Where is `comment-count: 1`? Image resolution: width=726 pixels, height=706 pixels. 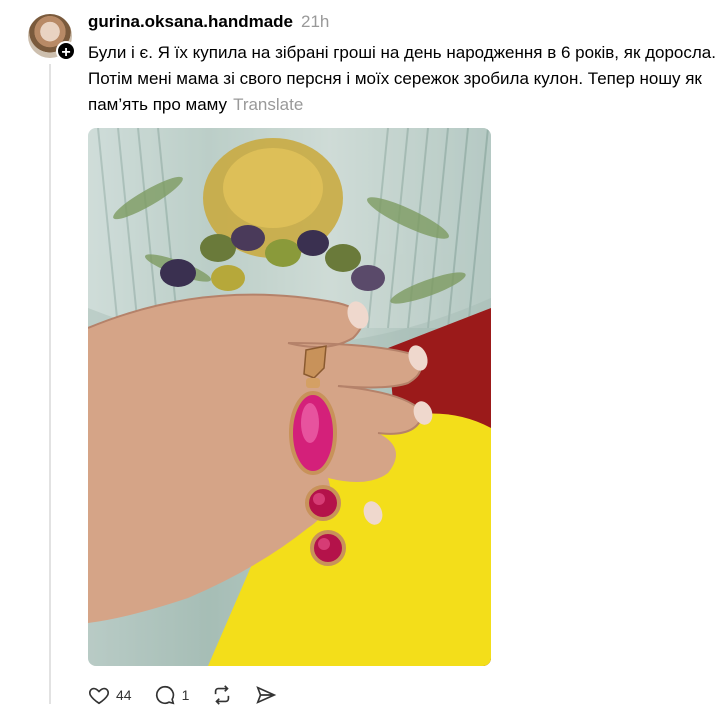 comment-count: 1 is located at coordinates (185, 695).